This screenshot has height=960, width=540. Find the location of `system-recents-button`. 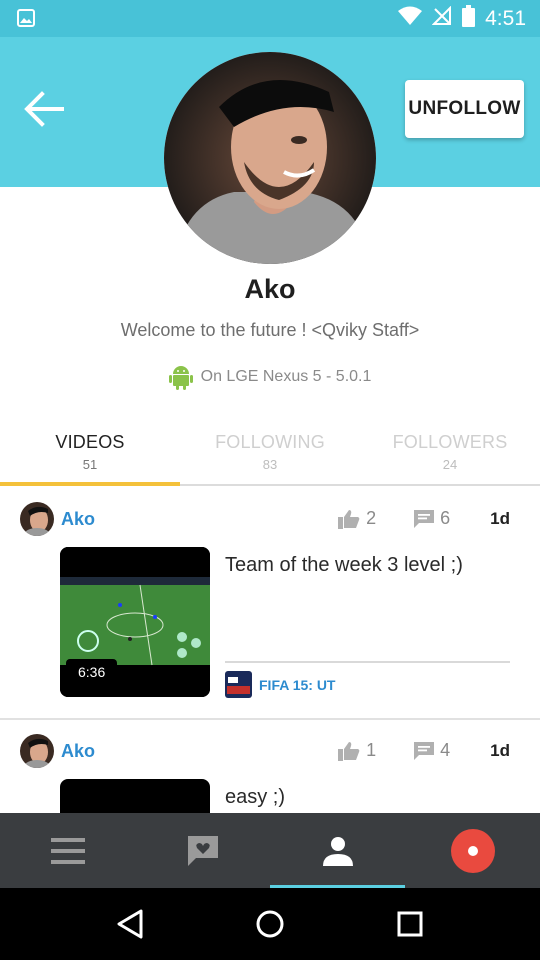

system-recents-button is located at coordinates (410, 924).